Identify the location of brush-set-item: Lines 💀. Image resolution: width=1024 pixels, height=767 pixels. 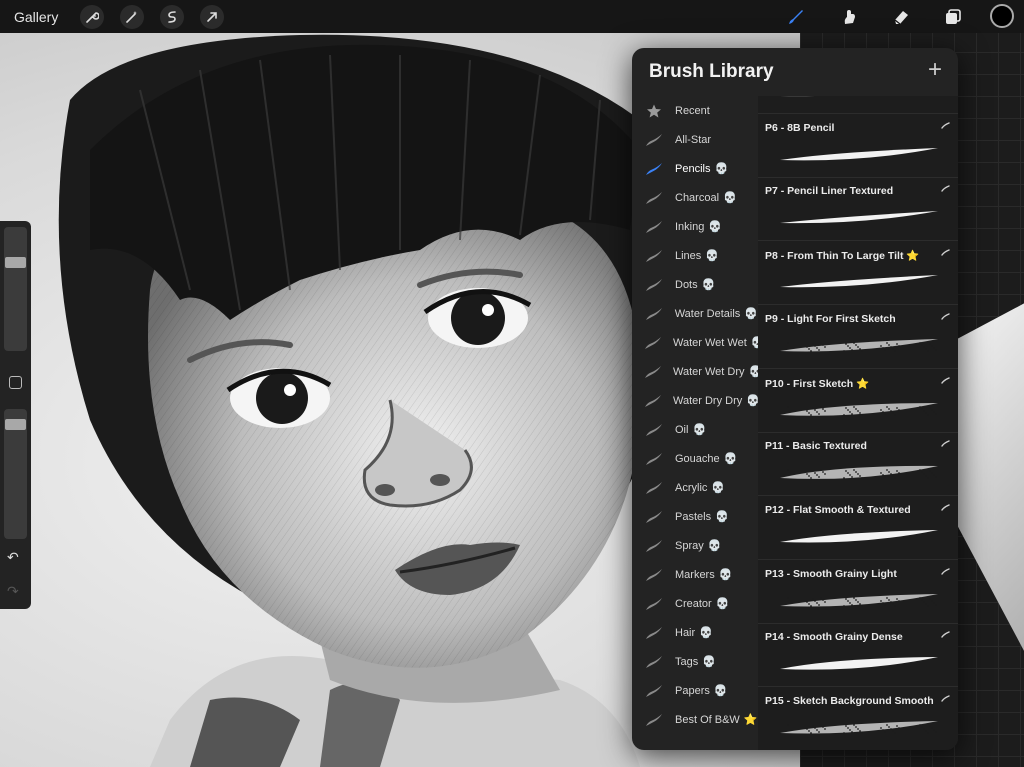
(695, 255).